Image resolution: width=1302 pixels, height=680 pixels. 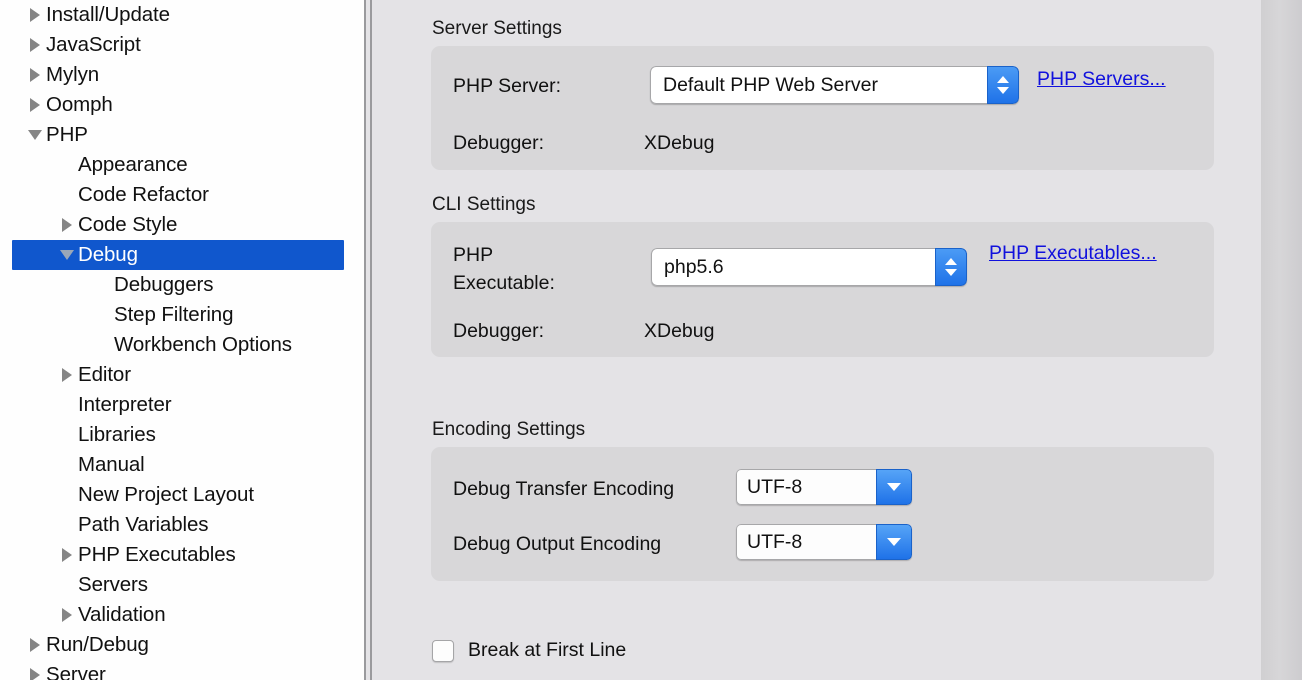 I want to click on debug-output-encoding-label: Debug Output Encoding, so click(x=557, y=544).